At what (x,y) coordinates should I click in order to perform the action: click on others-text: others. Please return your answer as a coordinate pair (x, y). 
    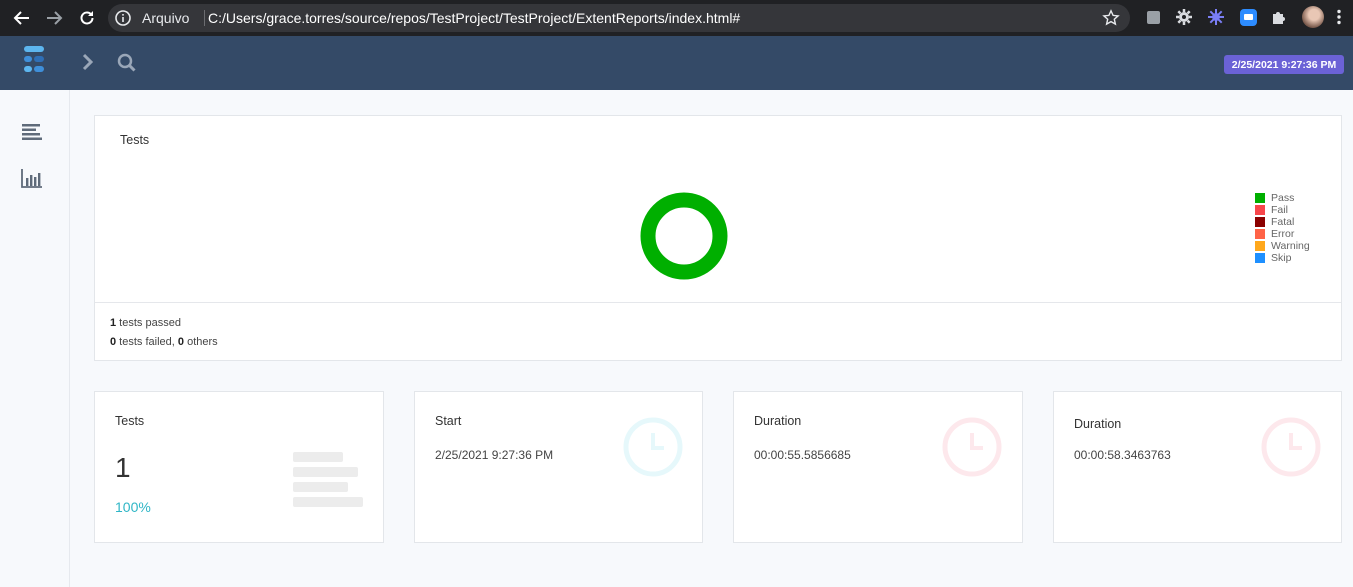
    Looking at the image, I should click on (201, 342).